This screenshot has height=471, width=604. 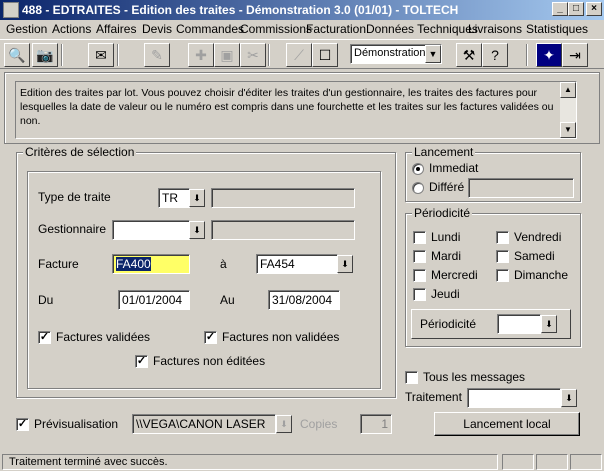 What do you see at coordinates (71, 29) in the screenshot?
I see `menu-actions: Actions` at bounding box center [71, 29].